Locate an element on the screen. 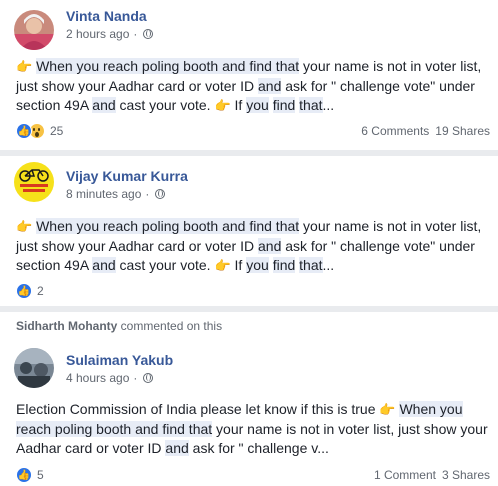  reactions-summary: 👍 2 is located at coordinates (30, 291).